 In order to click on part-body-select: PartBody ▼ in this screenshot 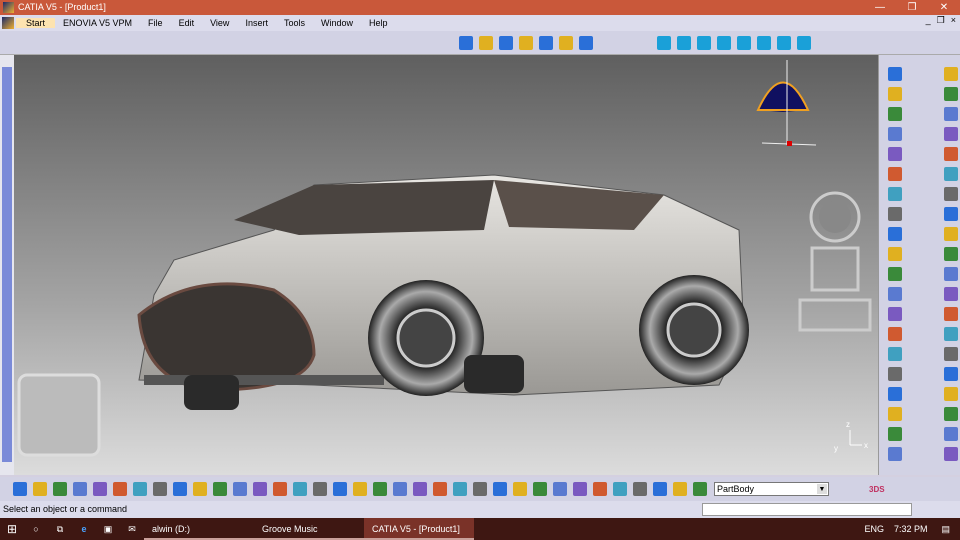, I will do `click(771, 489)`.